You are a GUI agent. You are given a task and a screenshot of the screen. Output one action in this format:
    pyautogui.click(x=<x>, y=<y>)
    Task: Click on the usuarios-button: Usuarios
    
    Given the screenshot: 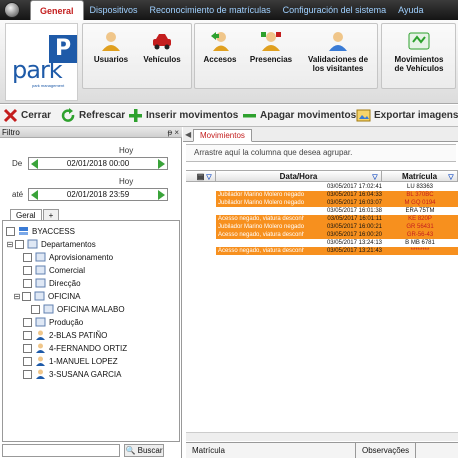 What is the action you would take?
    pyautogui.click(x=111, y=47)
    